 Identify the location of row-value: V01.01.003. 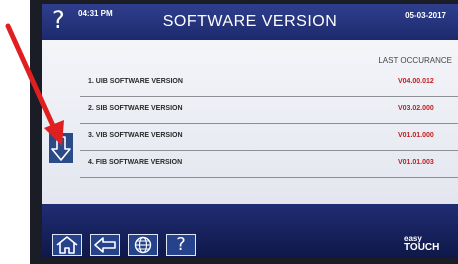
(416, 162).